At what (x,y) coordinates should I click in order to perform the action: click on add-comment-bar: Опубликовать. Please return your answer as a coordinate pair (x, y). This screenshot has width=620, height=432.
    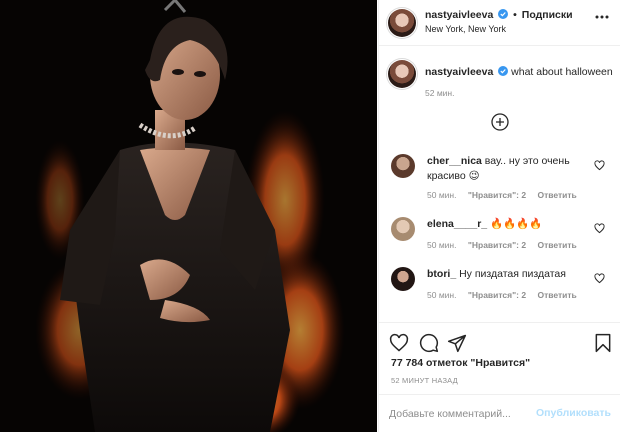
    Looking at the image, I should click on (499, 413).